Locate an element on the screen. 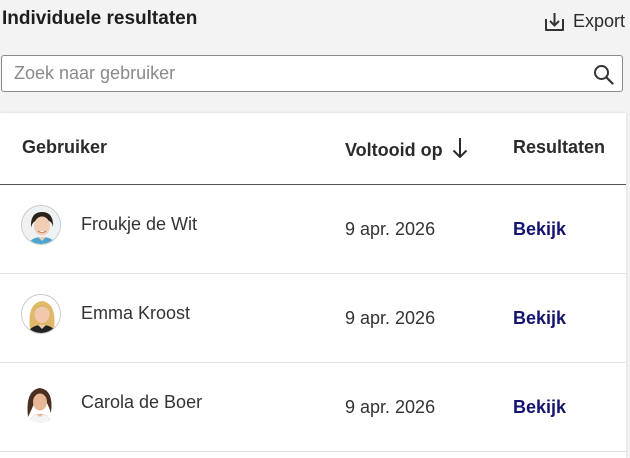 Image resolution: width=630 pixels, height=458 pixels. user-name: Carola de Boer is located at coordinates (142, 402).